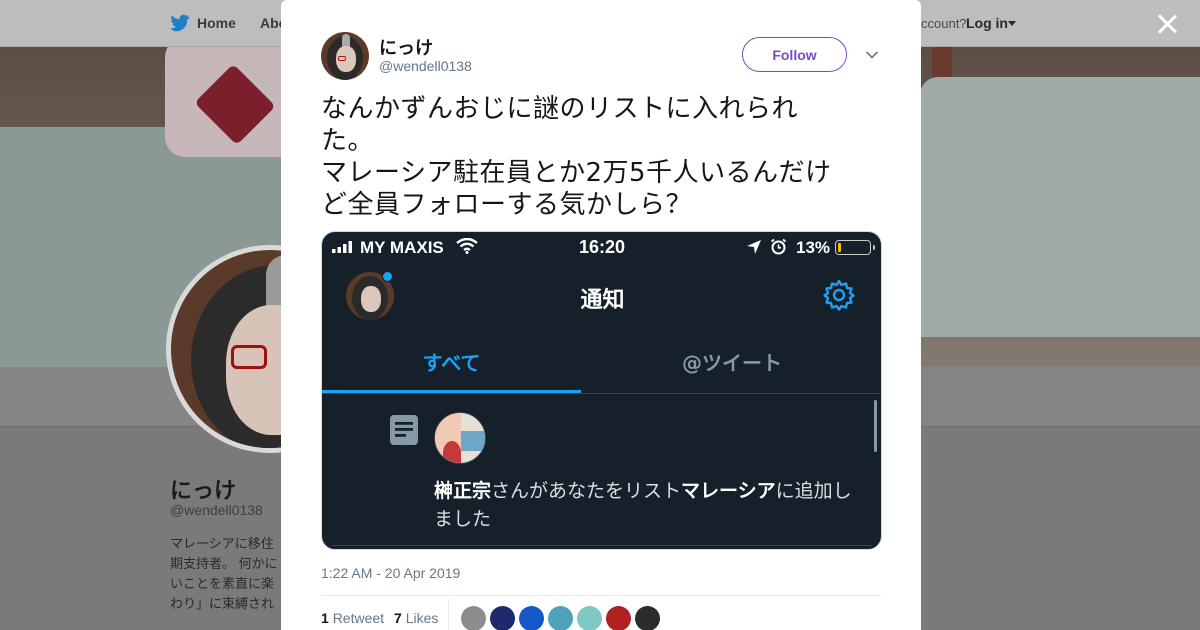 The width and height of the screenshot is (1200, 630). I want to click on carrier-label: MY MAXIS, so click(402, 247).